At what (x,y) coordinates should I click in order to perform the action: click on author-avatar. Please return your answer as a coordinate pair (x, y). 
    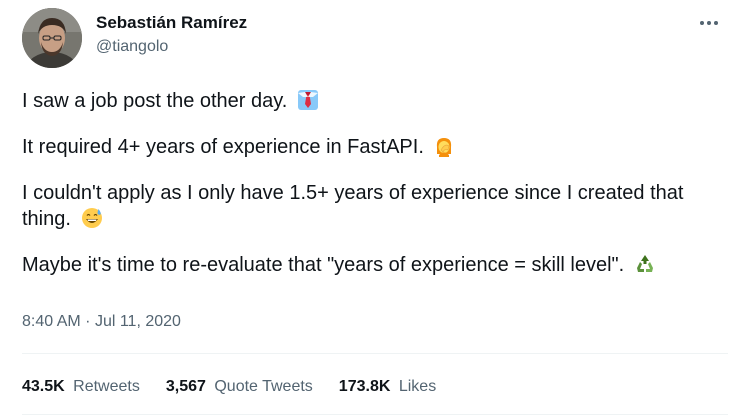
    Looking at the image, I should click on (52, 38).